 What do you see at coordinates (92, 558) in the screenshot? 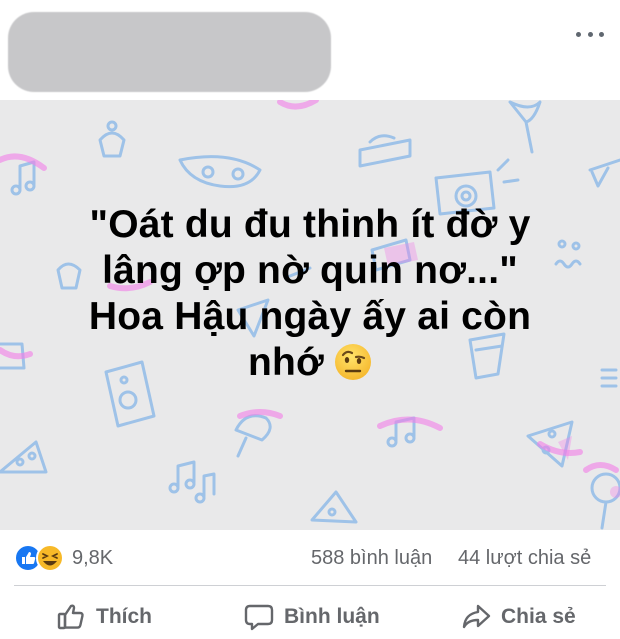
I see `reaction-count: 9,8K` at bounding box center [92, 558].